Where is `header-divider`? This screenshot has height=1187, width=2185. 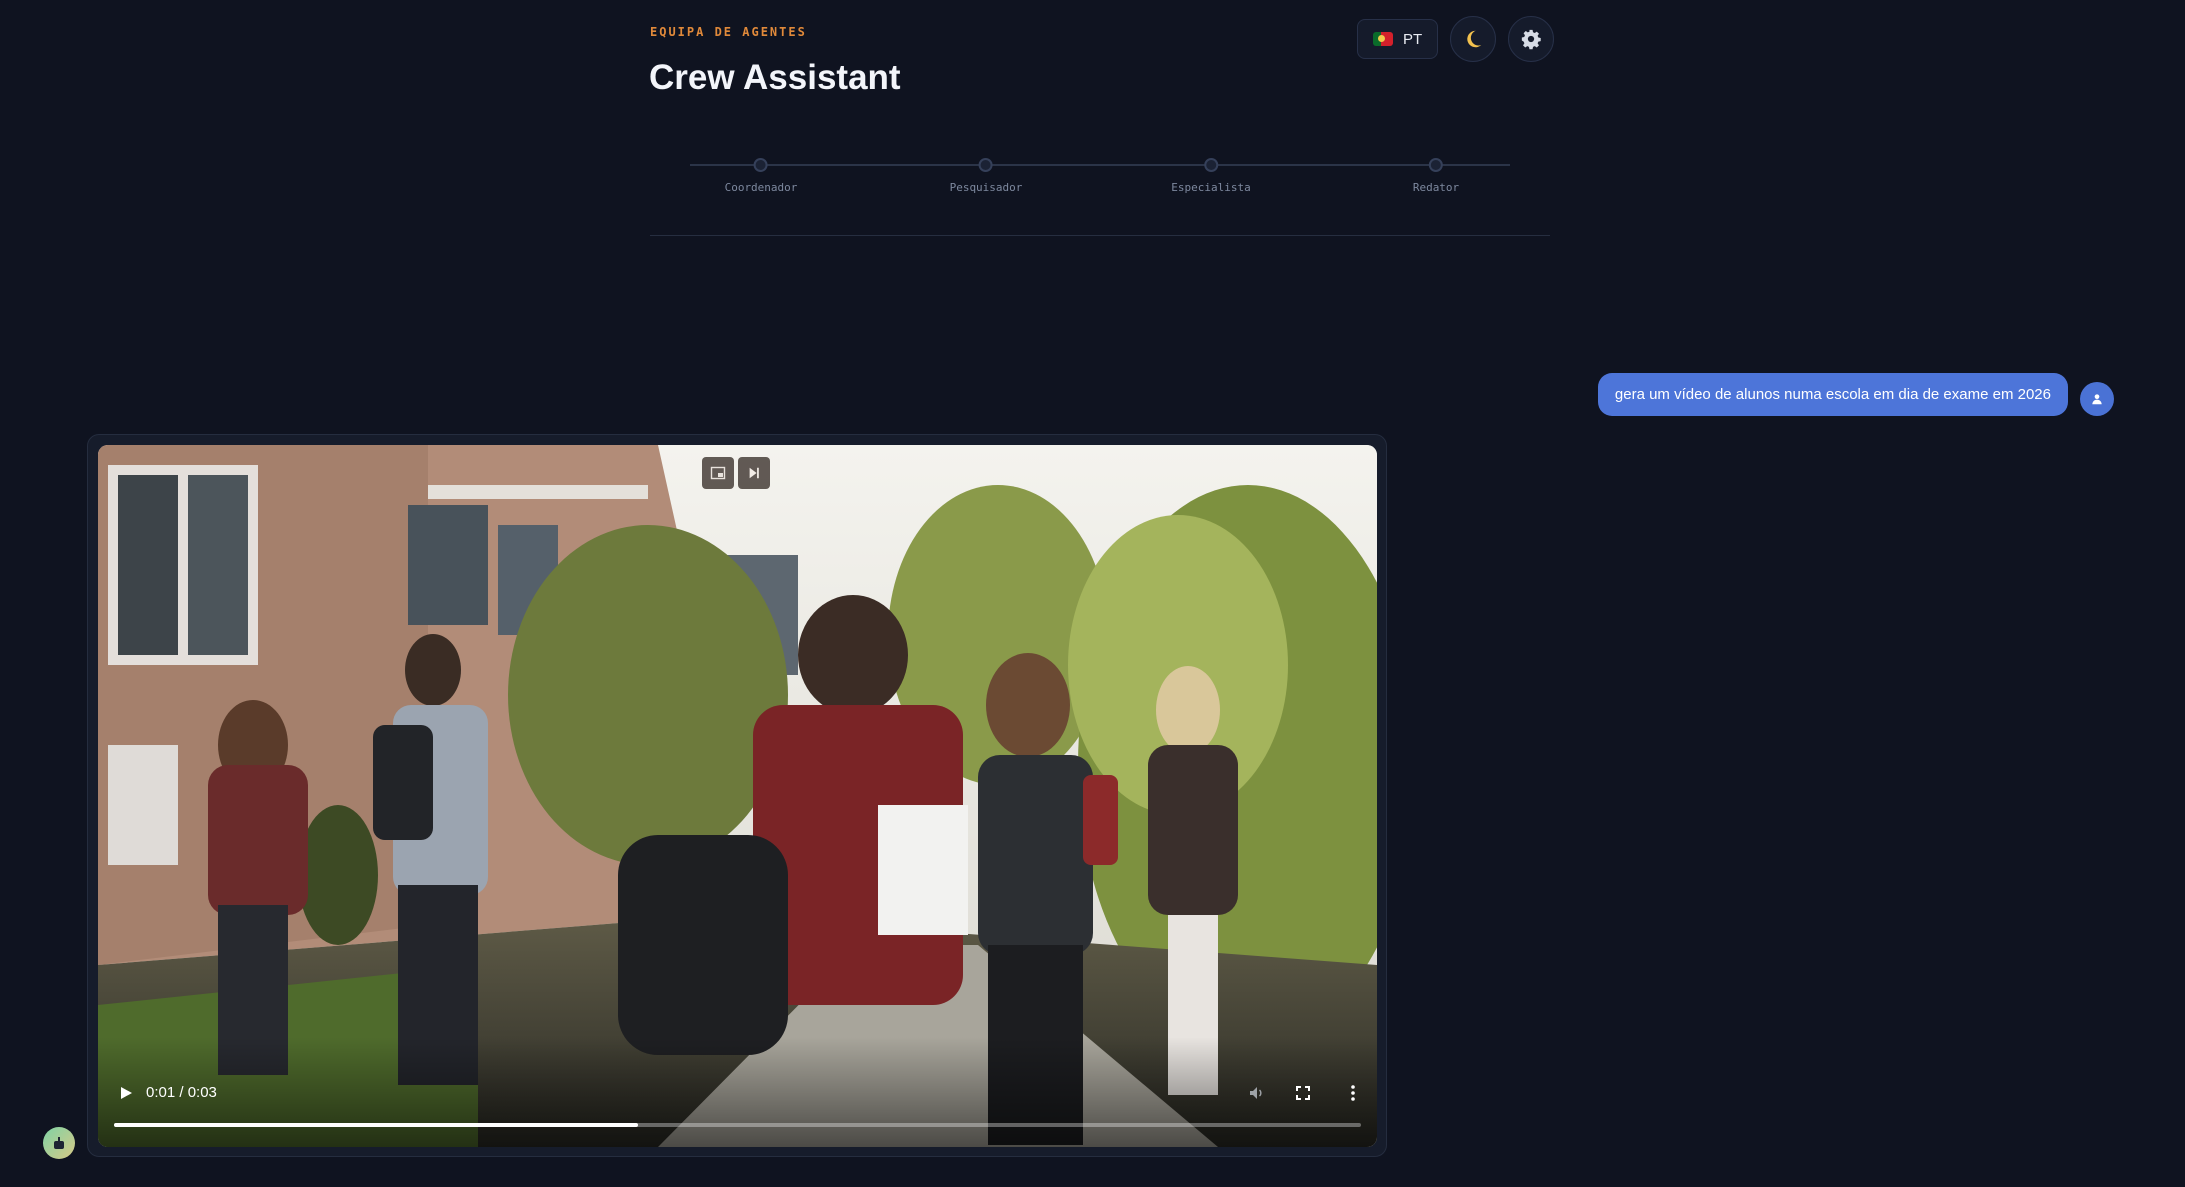 header-divider is located at coordinates (1100, 235).